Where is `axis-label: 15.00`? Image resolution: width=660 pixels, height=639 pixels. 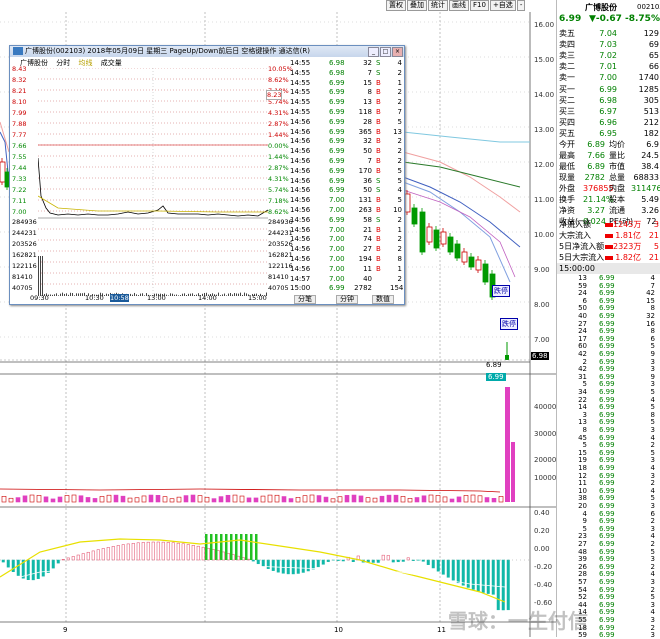 axis-label: 15.00 is located at coordinates (544, 60).